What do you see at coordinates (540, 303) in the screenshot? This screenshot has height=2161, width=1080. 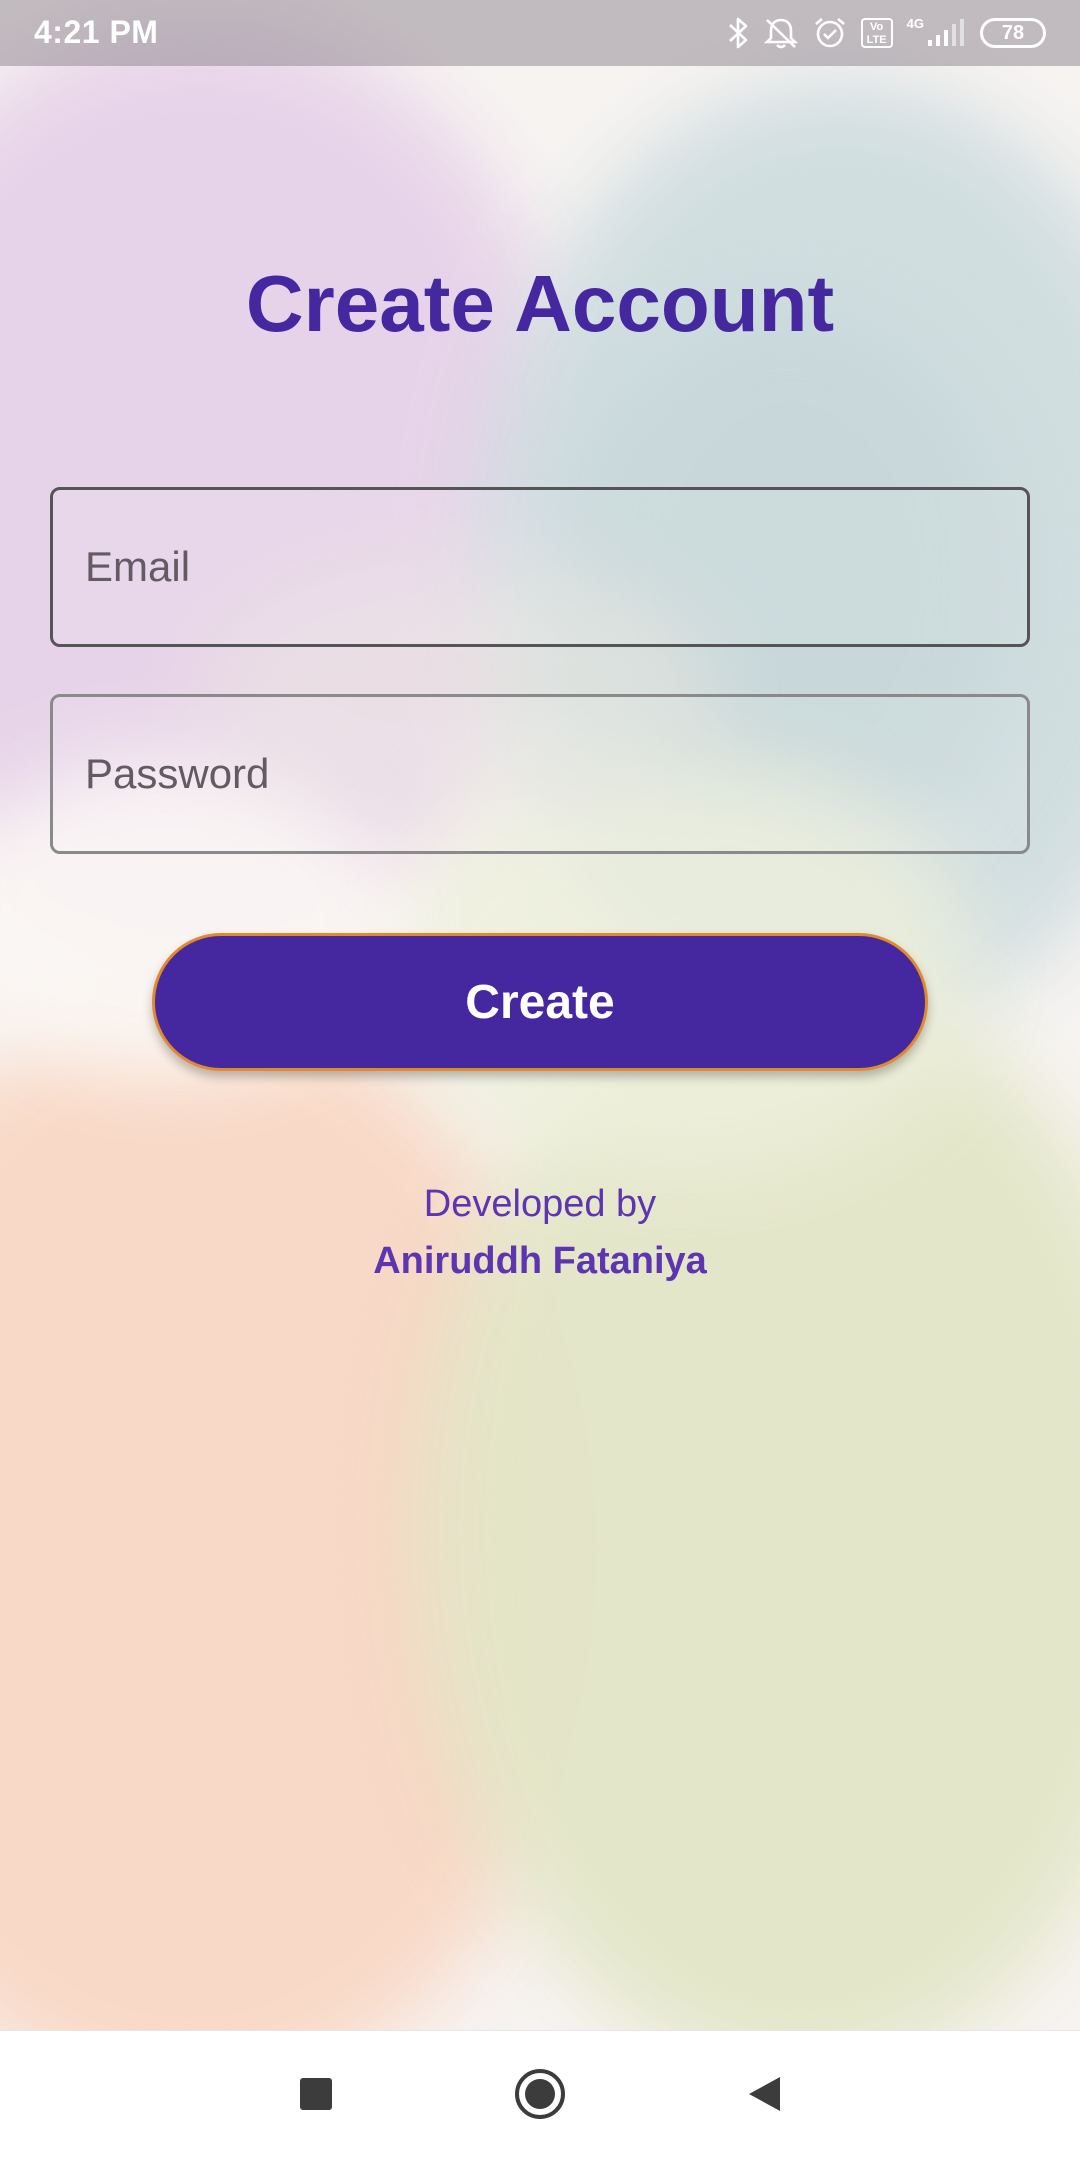 I see `page-title: Create Account` at bounding box center [540, 303].